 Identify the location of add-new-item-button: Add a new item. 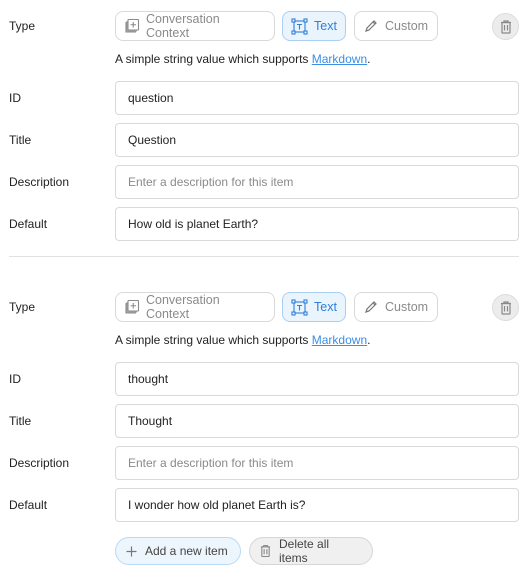
(178, 551).